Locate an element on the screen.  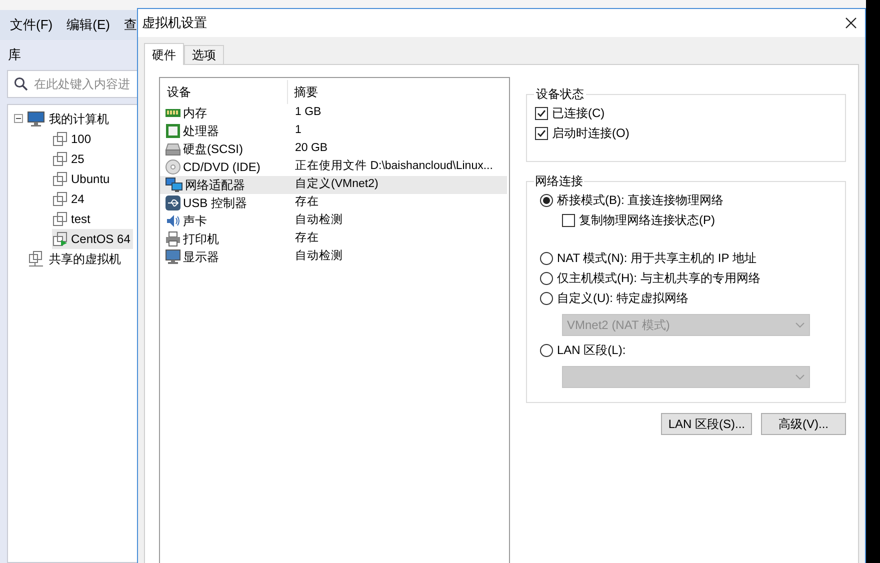
memory-icon is located at coordinates (173, 113).